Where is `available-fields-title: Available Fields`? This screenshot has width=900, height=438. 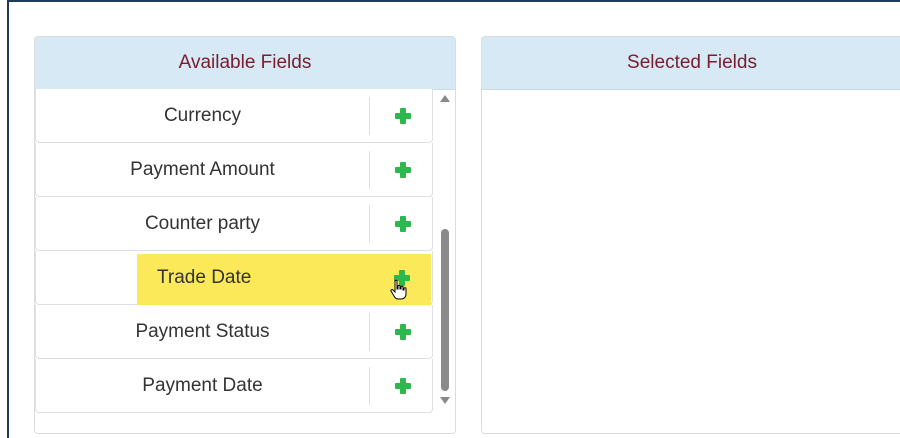 available-fields-title: Available Fields is located at coordinates (245, 62).